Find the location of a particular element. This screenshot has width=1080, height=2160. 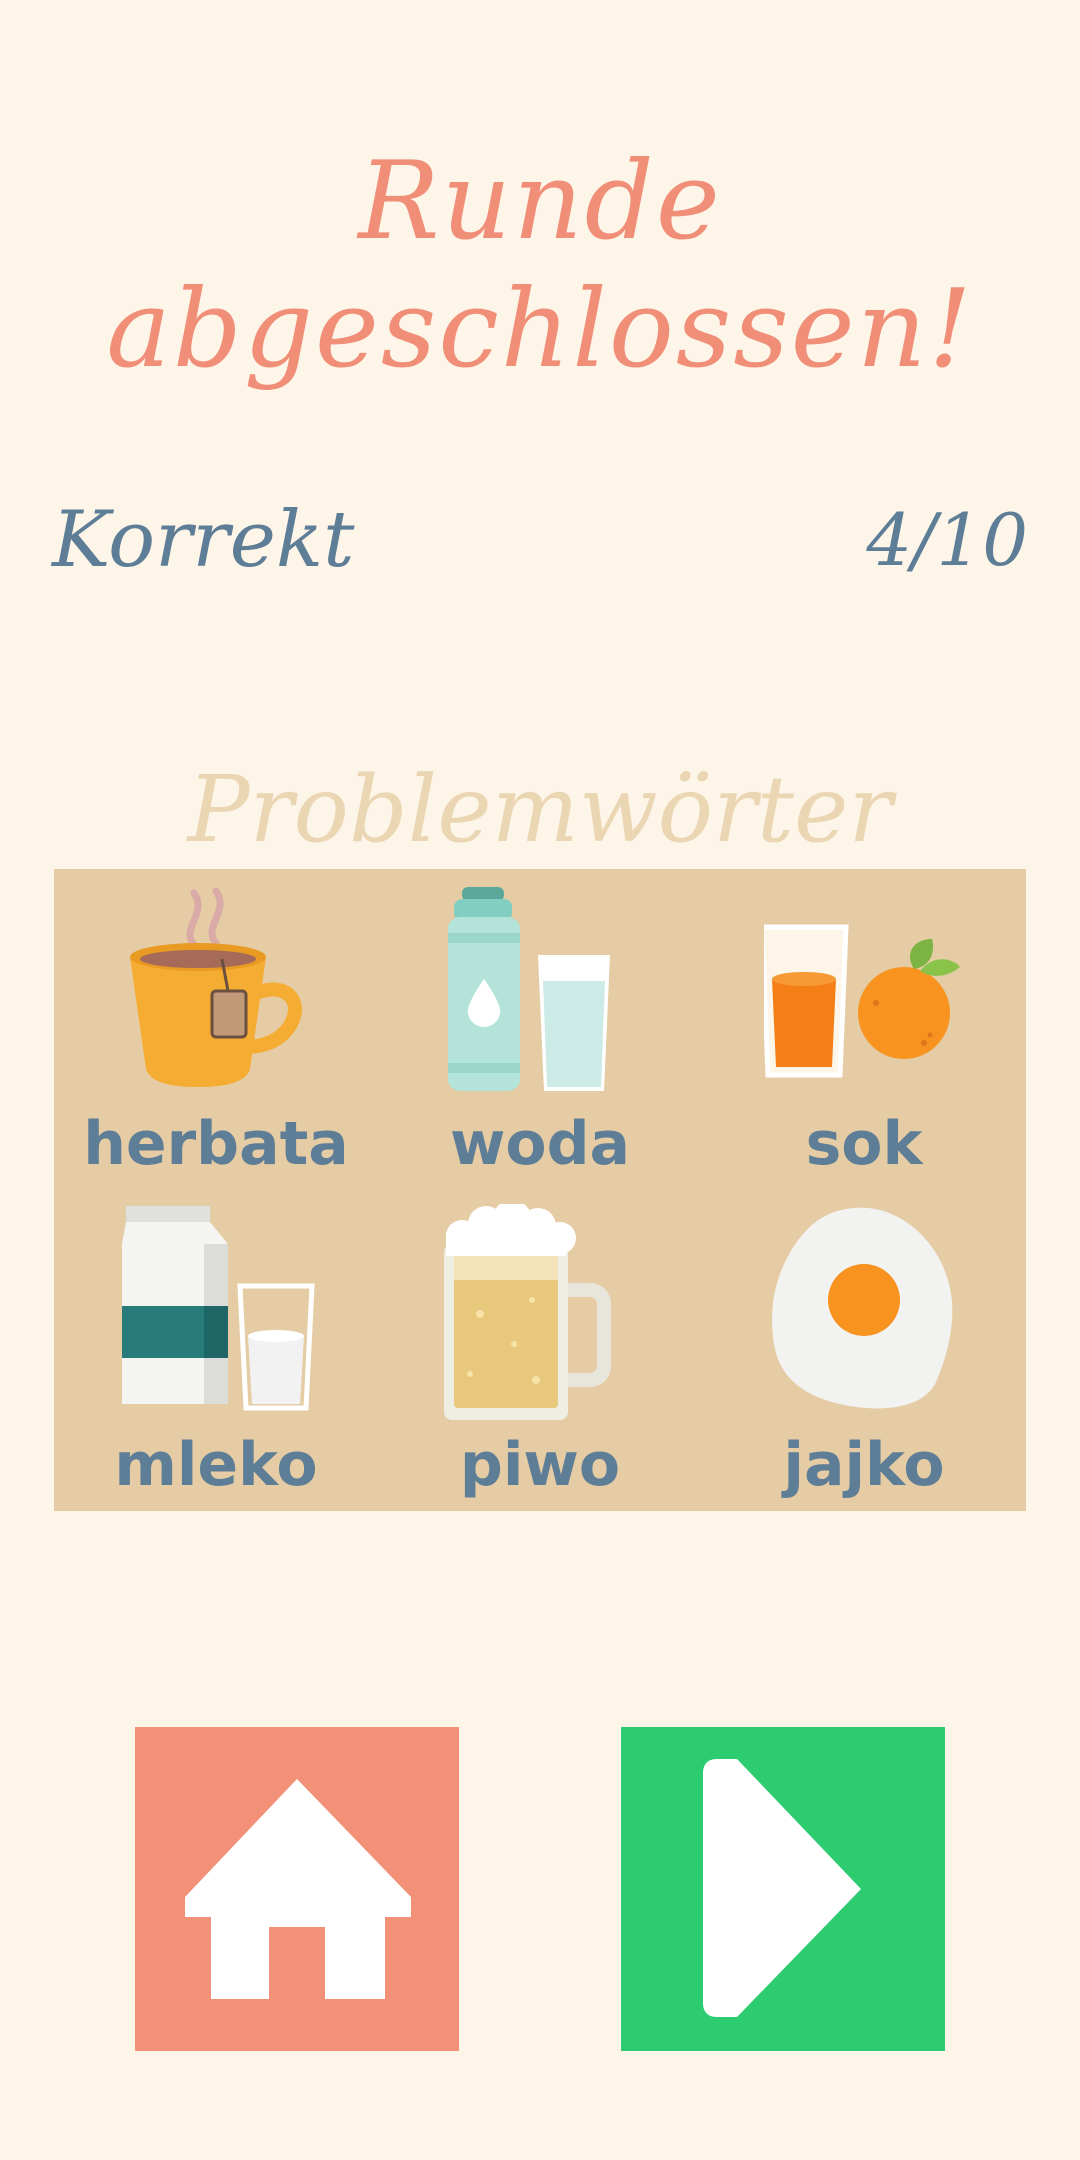

water-icon is located at coordinates (529, 989).